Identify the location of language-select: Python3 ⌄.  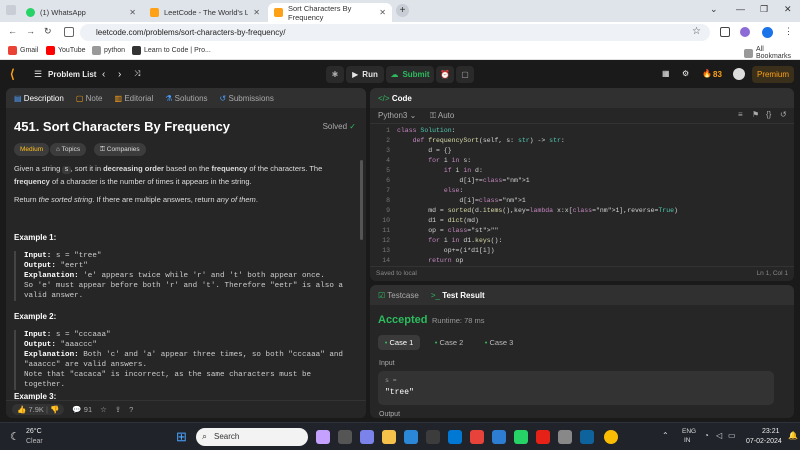
(397, 115).